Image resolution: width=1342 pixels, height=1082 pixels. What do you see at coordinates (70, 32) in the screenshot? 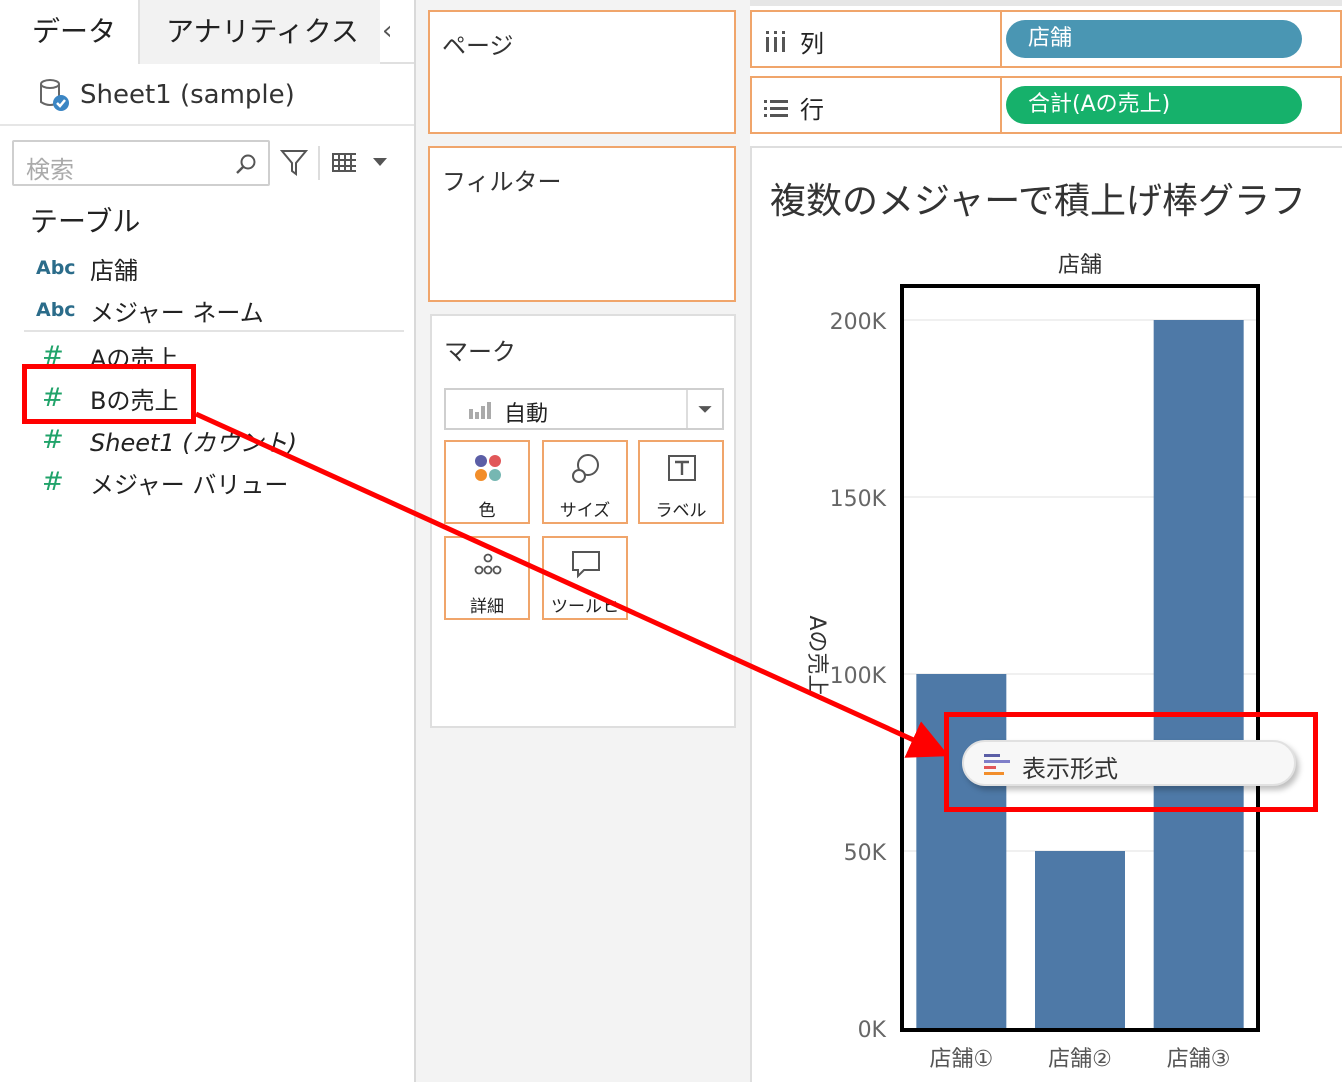
I see `tab-data: データ` at bounding box center [70, 32].